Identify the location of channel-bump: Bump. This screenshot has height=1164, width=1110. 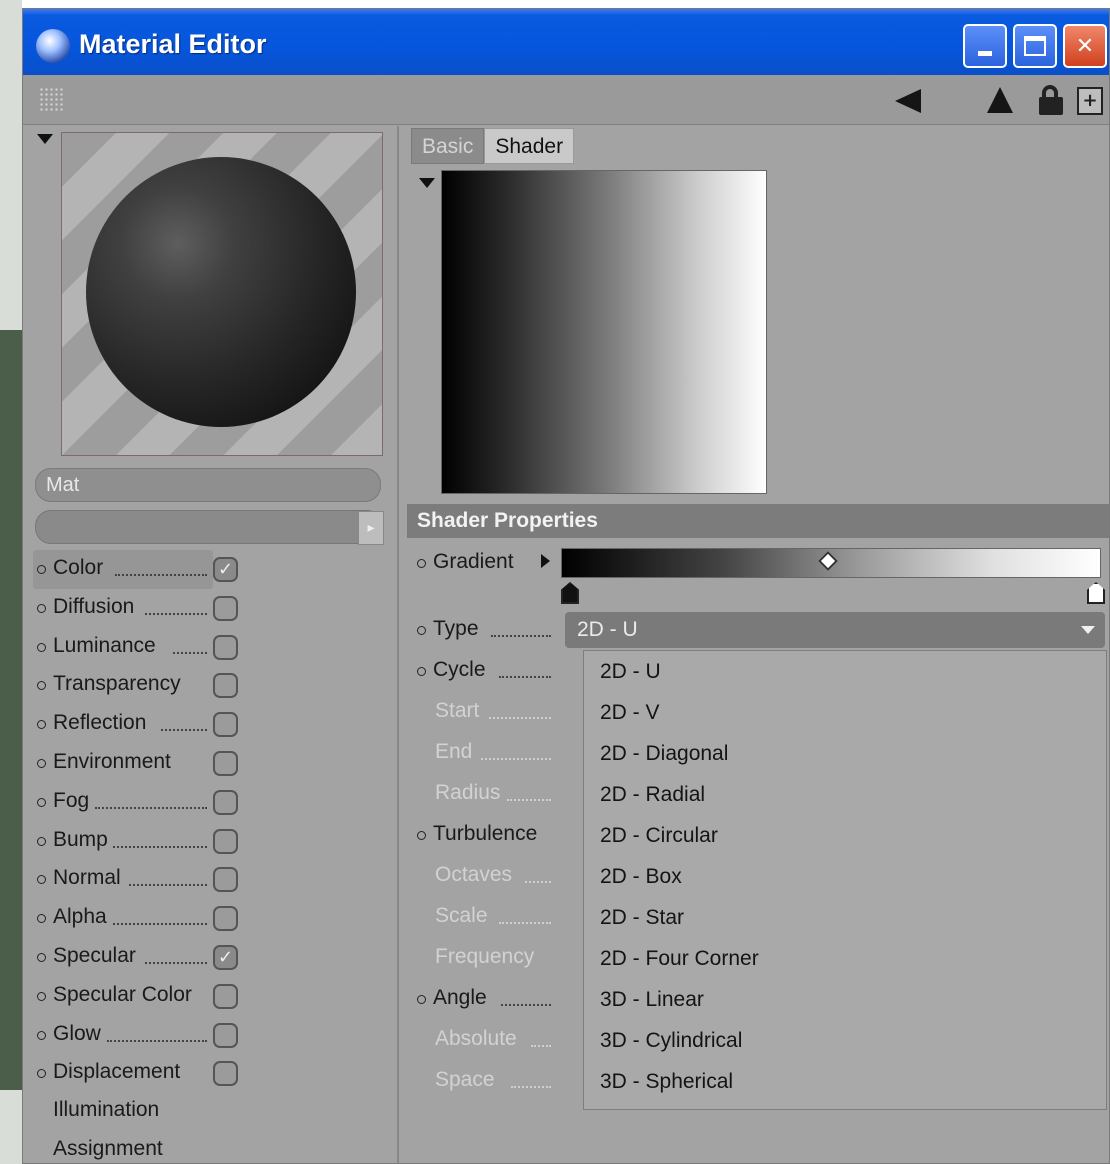
(213, 841).